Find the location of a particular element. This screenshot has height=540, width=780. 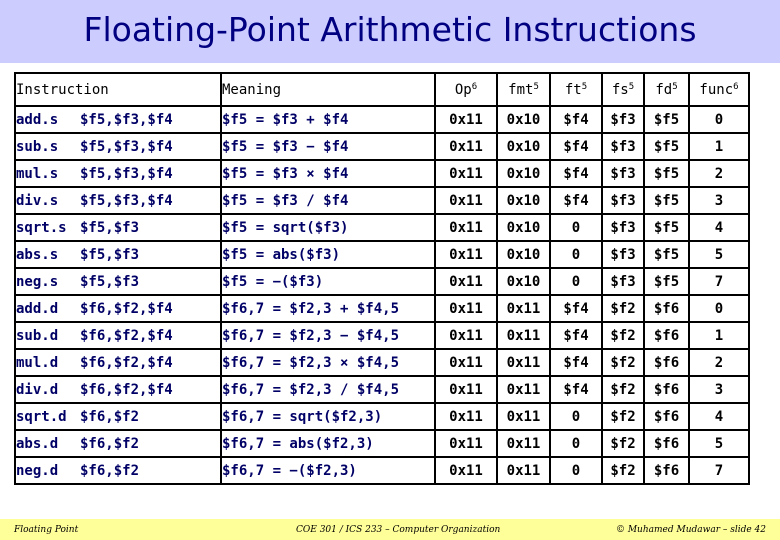

meaning-cell: $f5 = $f3 − $f4 is located at coordinates (328, 146).